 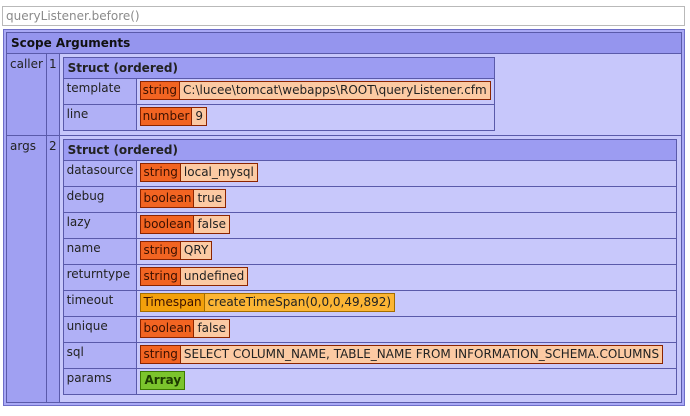 What do you see at coordinates (100, 226) in the screenshot?
I see `struct-key: lazy` at bounding box center [100, 226].